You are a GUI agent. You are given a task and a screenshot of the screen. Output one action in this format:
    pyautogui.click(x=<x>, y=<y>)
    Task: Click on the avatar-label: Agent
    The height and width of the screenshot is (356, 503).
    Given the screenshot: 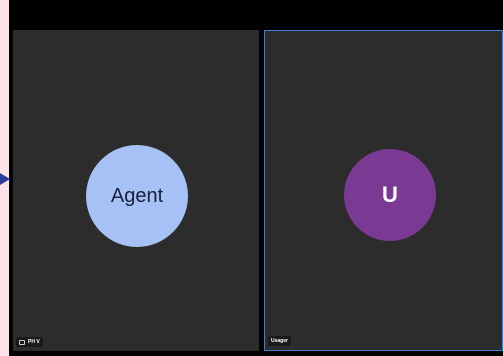 What is the action you would take?
    pyautogui.click(x=137, y=195)
    